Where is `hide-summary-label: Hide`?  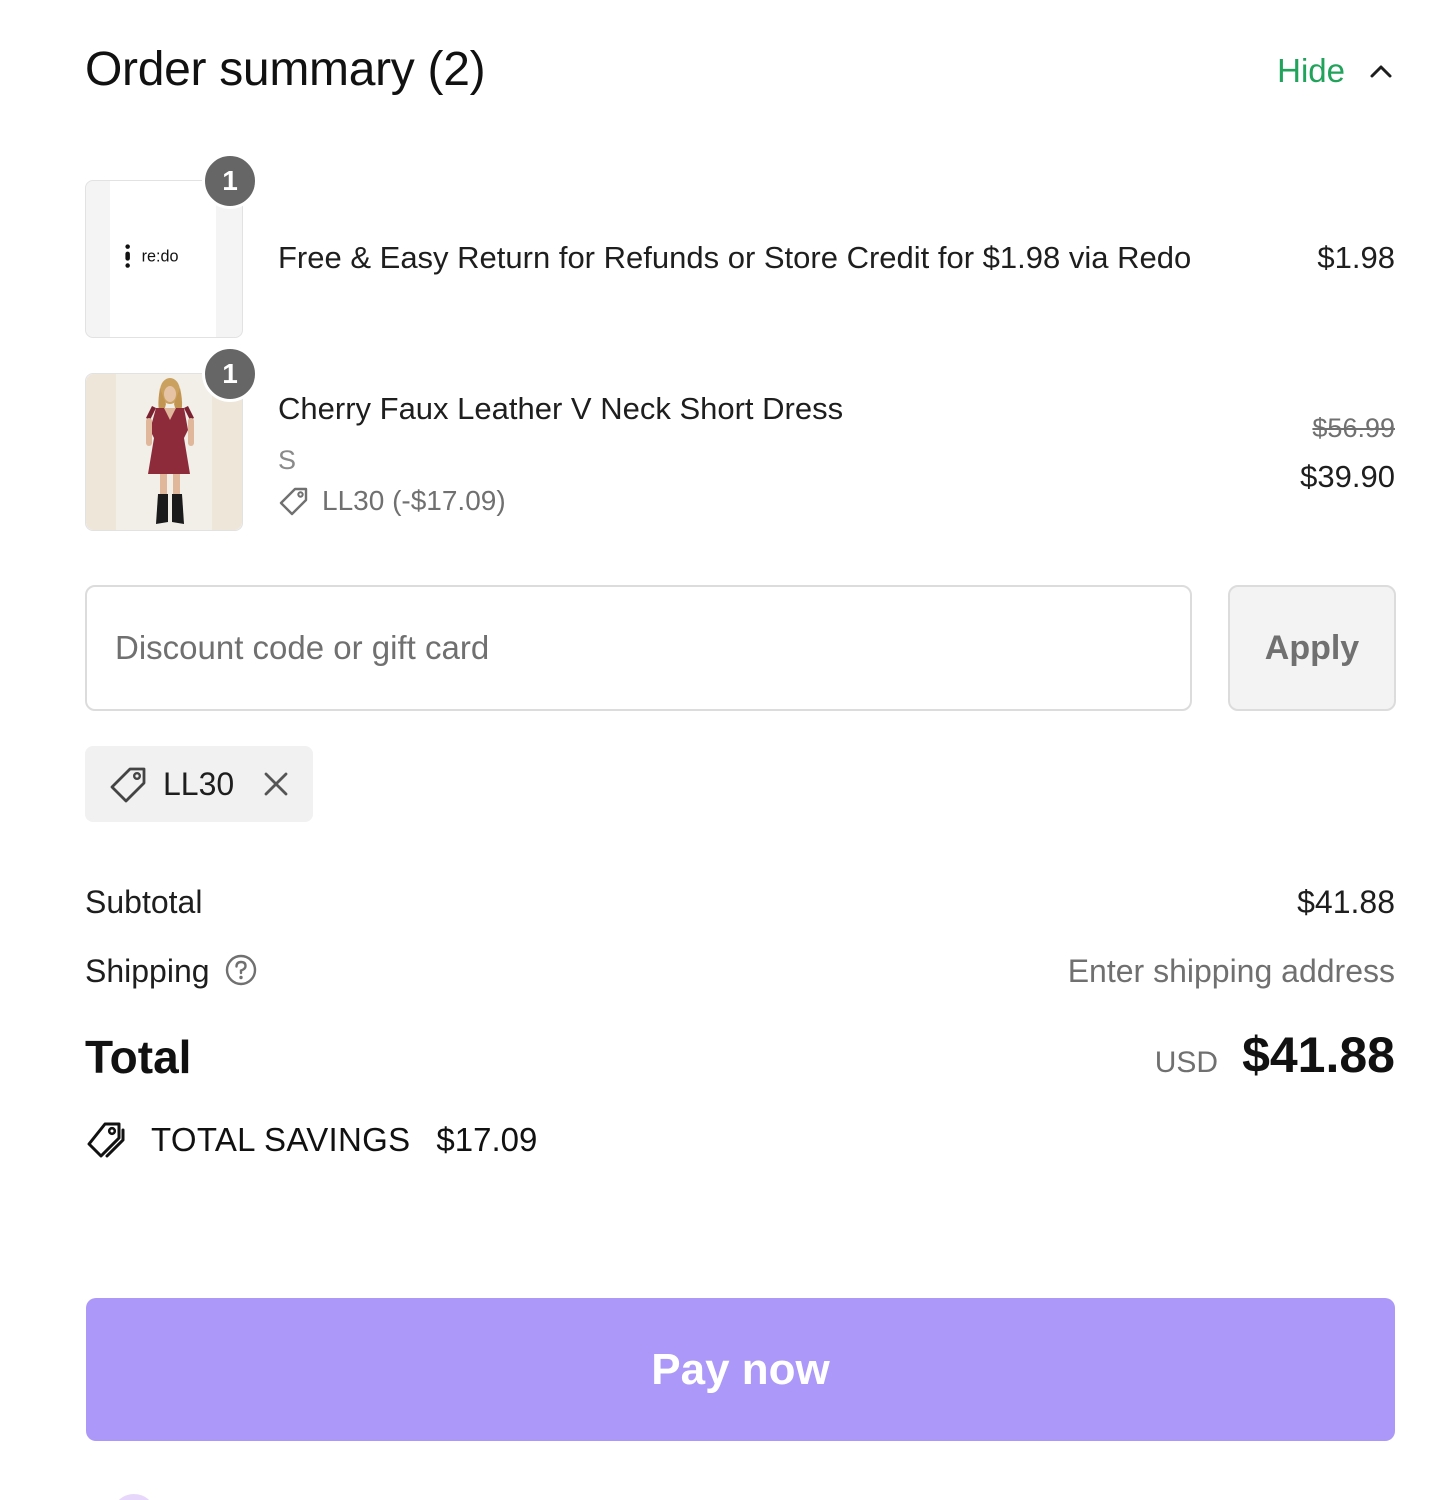 hide-summary-label: Hide is located at coordinates (1311, 70).